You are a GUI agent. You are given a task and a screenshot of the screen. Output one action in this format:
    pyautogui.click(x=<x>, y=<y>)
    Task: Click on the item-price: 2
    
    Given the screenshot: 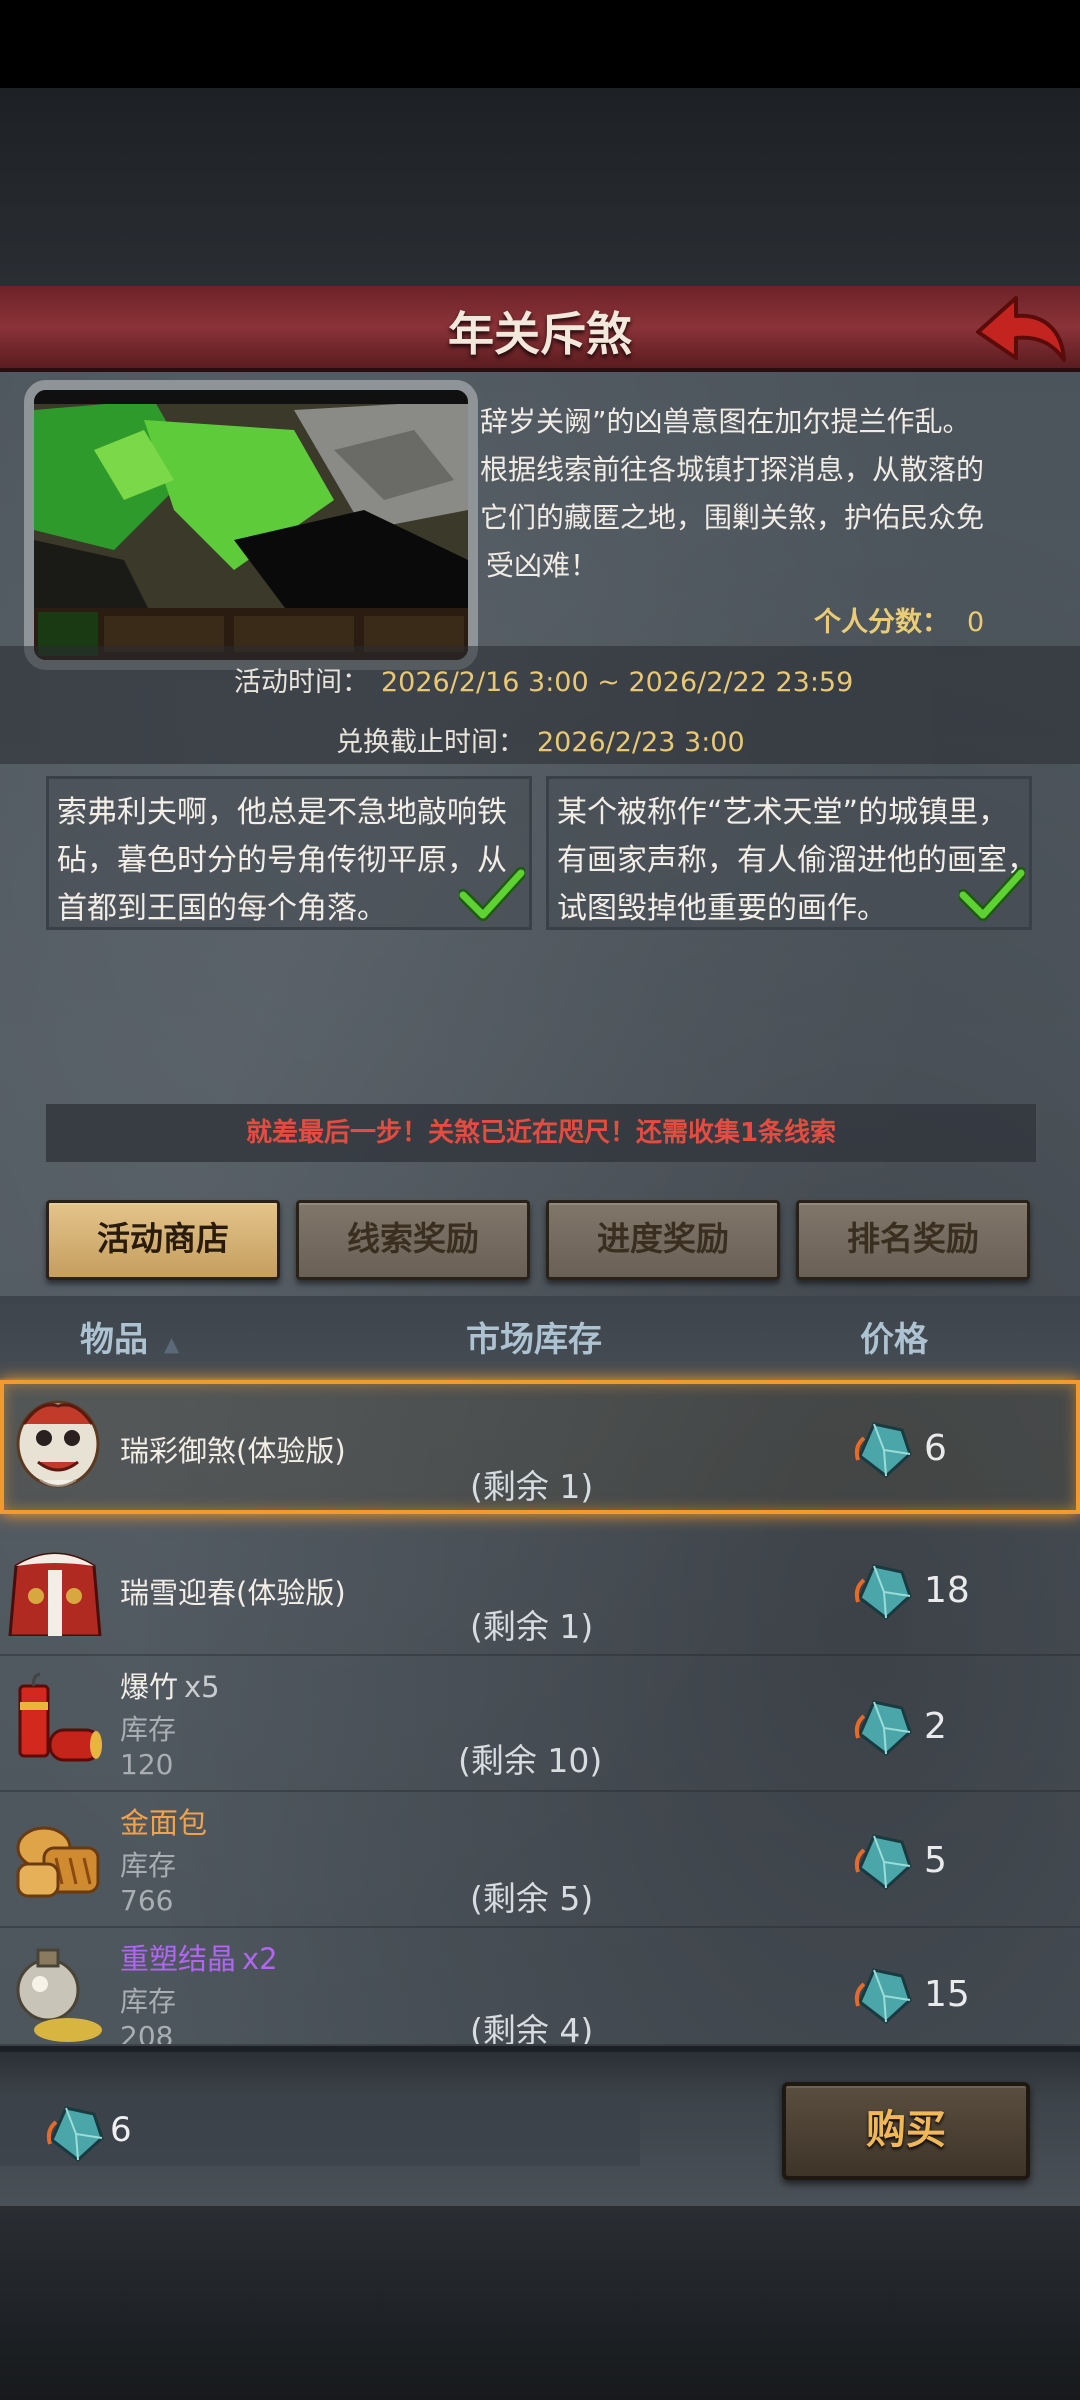 What is the action you would take?
    pyautogui.click(x=935, y=1726)
    